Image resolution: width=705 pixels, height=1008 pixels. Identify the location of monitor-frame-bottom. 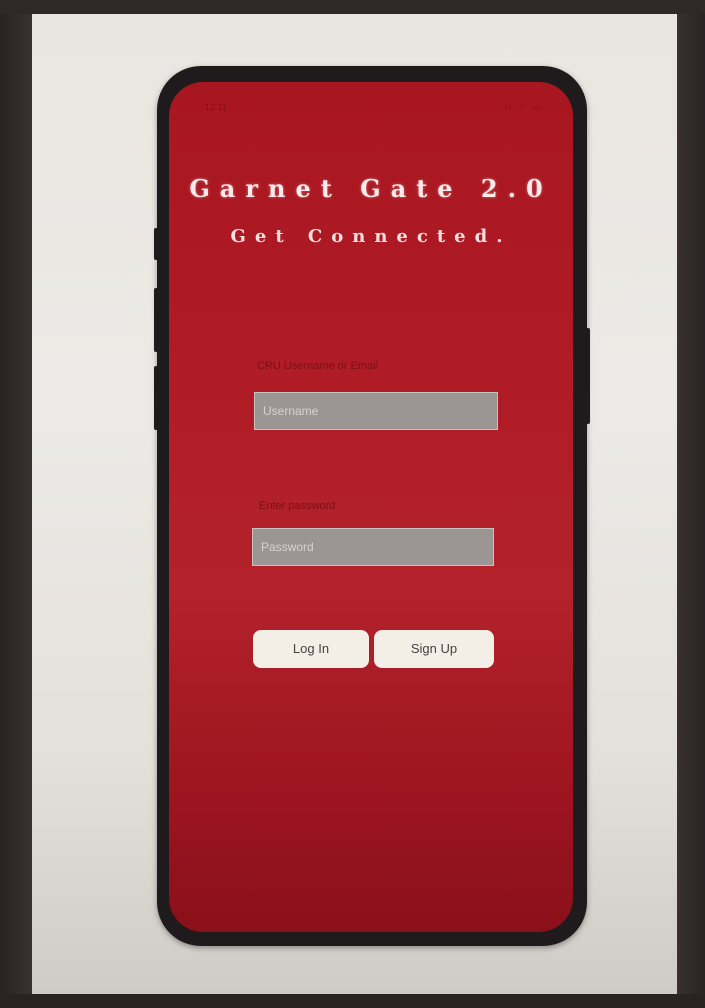
(352, 1001).